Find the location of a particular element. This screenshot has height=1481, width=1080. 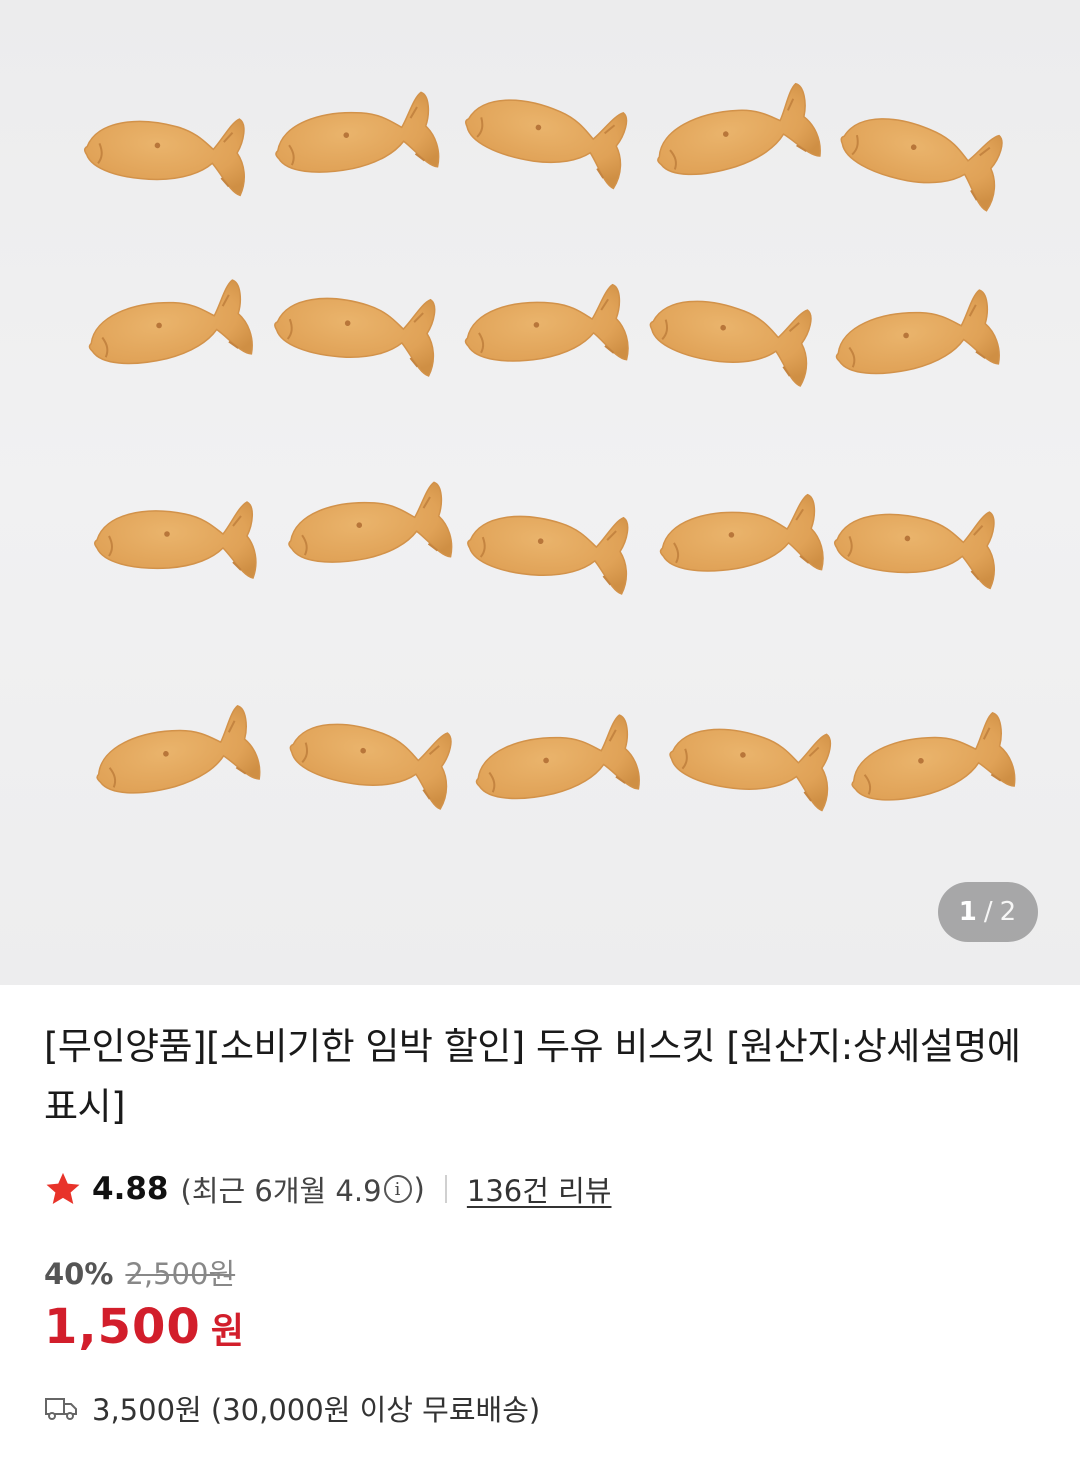

star-icon is located at coordinates (63, 1188).